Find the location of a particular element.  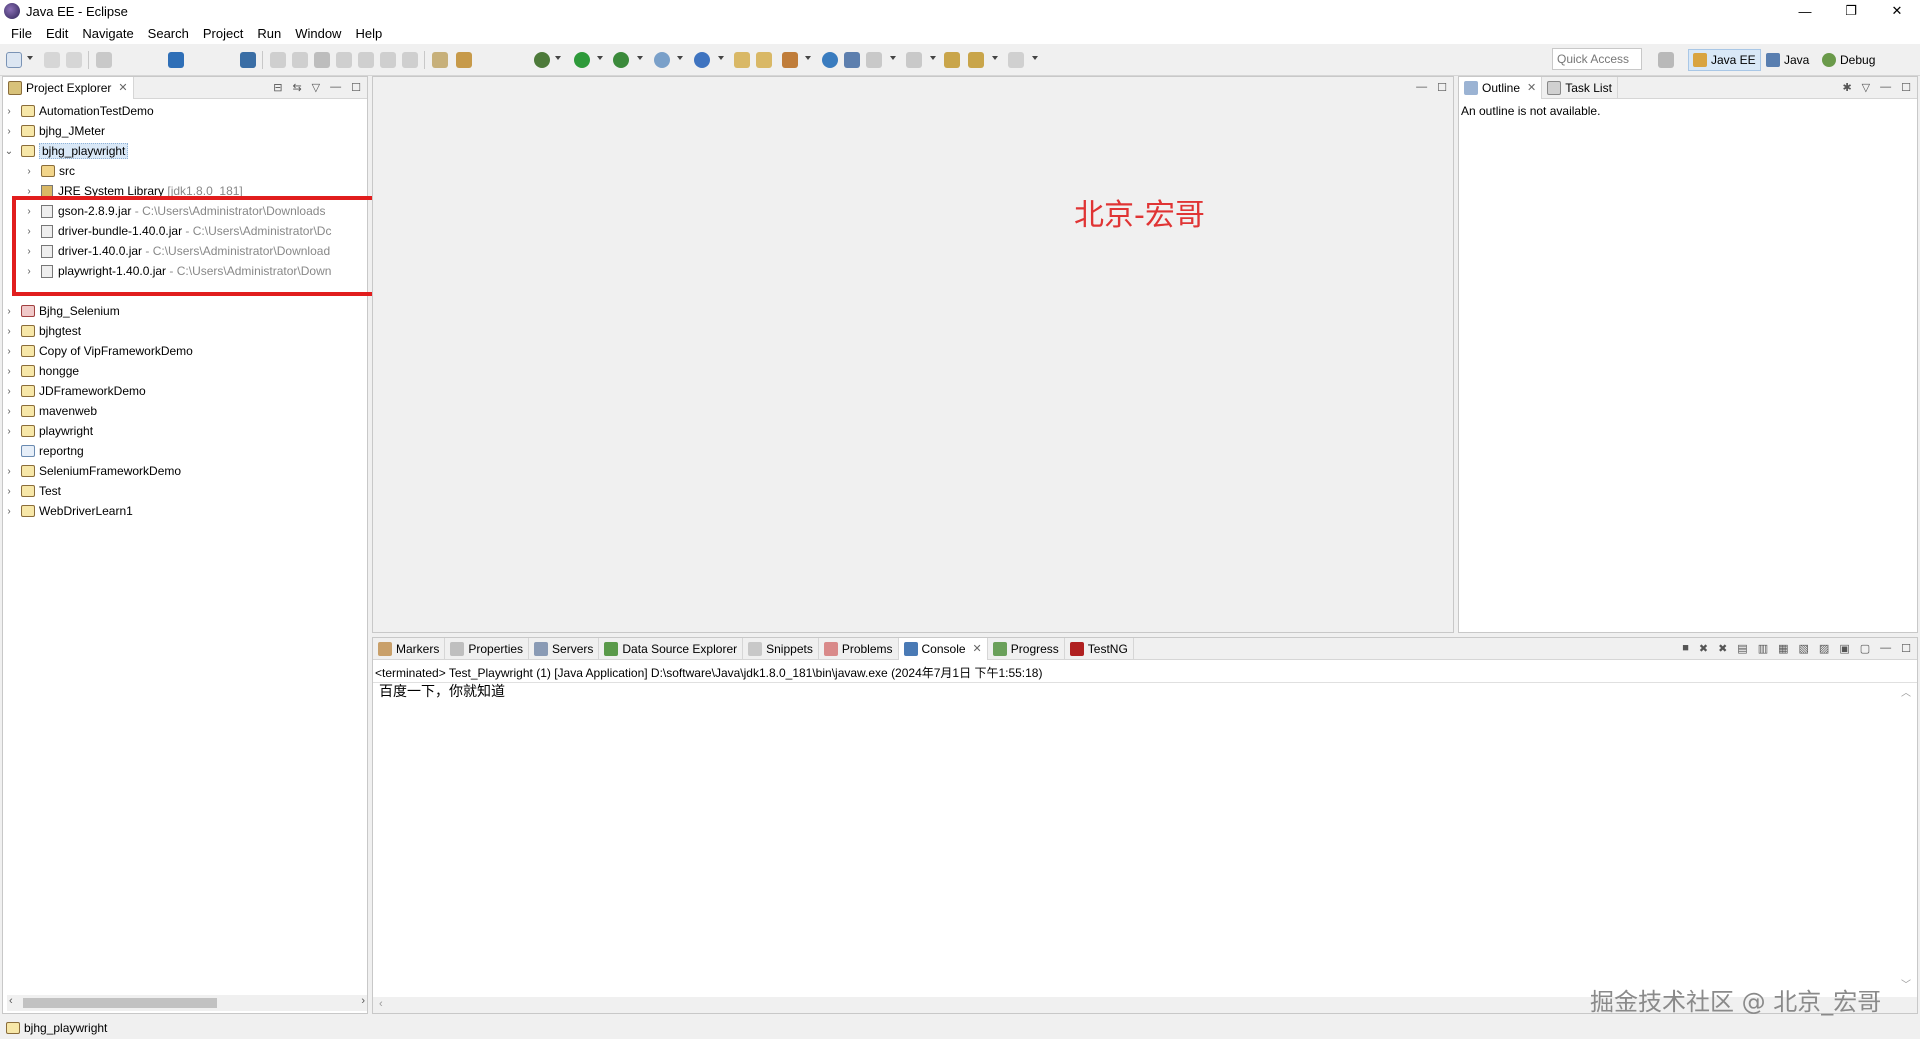

remove-launch-icon: ✖ is located at coordinates (1703, 648).